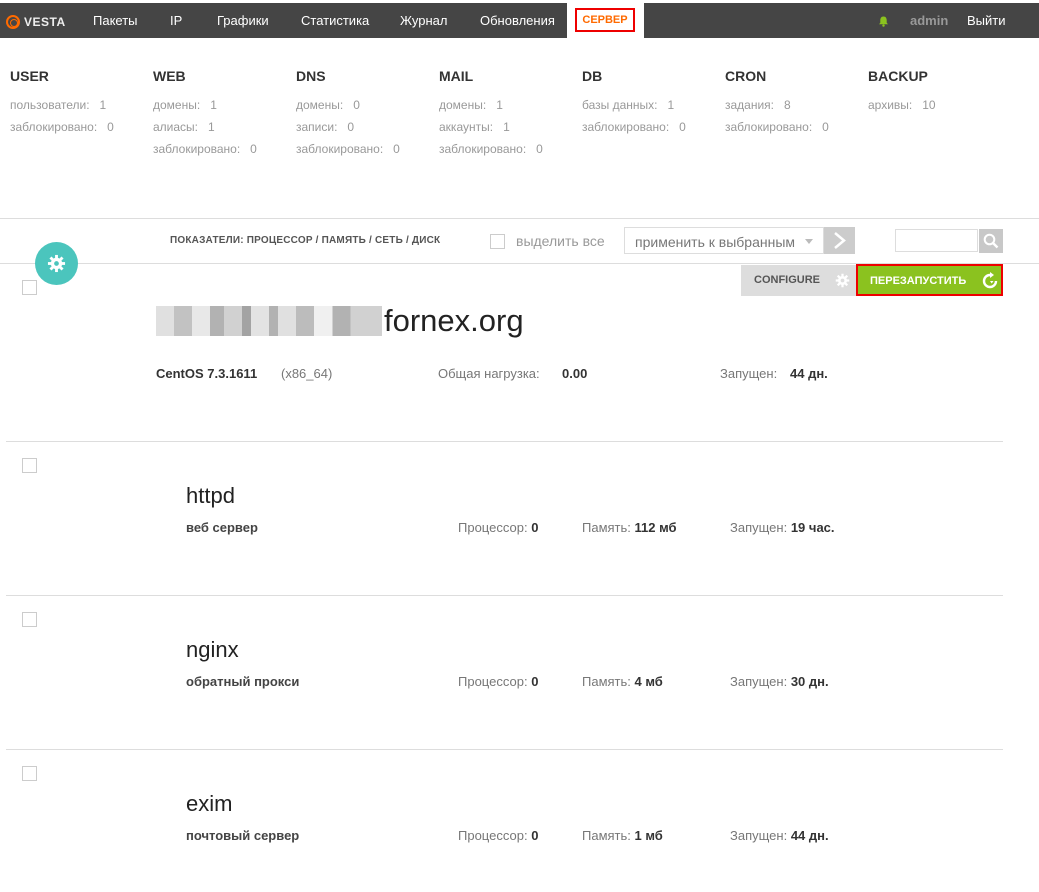  Describe the element at coordinates (243, 20) in the screenshot. I see `nav-graphs: Графики` at that location.